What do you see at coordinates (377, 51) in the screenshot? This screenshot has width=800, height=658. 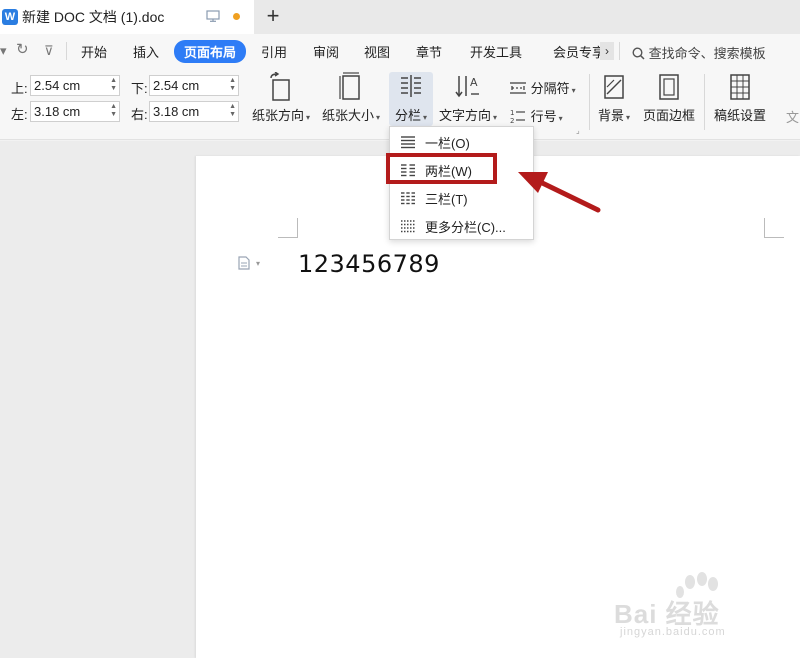 I see `menu-item-view: 视图` at bounding box center [377, 51].